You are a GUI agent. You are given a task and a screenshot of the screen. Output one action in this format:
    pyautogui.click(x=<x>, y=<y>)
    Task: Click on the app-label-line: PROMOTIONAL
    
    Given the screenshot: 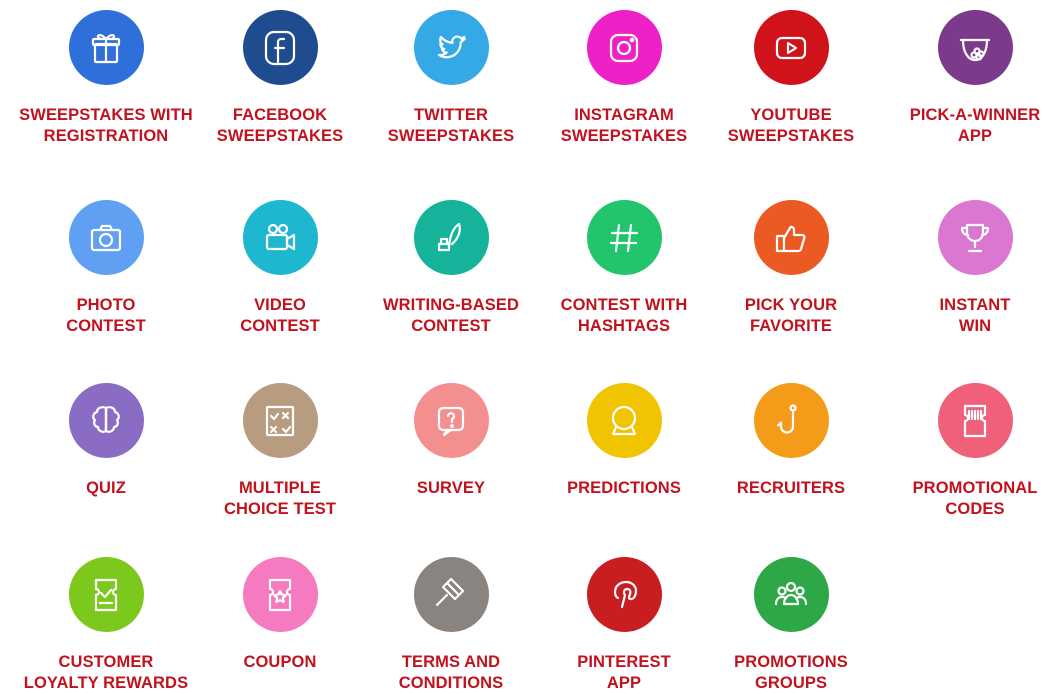 What is the action you would take?
    pyautogui.click(x=975, y=488)
    